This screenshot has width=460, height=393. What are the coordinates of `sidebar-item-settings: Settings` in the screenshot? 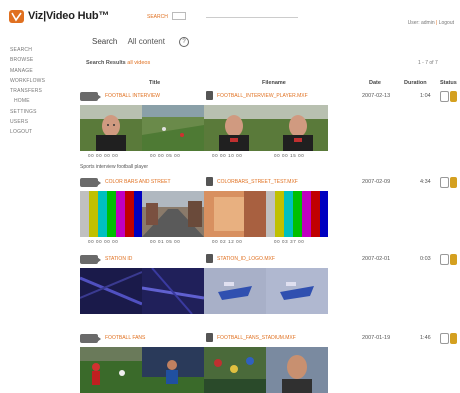 It's located at (38, 112).